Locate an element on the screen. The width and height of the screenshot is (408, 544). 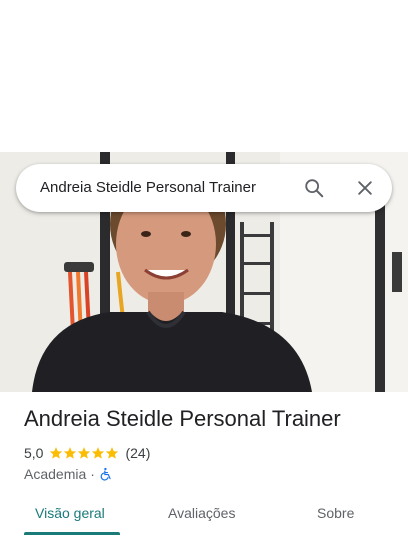
place-title: Andreia Steidle Personal Trainer is located at coordinates (182, 418).